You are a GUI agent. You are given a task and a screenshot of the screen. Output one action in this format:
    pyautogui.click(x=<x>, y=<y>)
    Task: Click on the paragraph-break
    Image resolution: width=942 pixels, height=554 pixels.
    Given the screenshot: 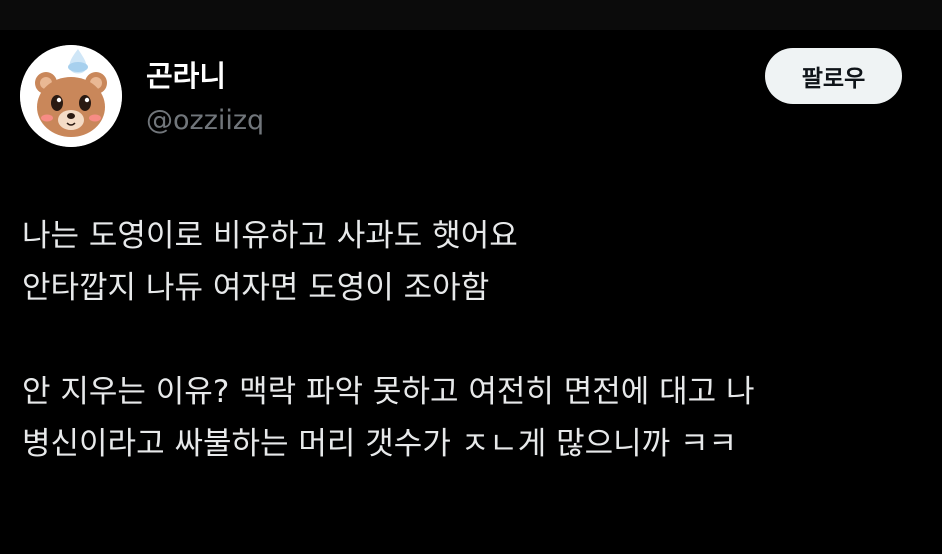 What is the action you would take?
    pyautogui.click(x=472, y=340)
    